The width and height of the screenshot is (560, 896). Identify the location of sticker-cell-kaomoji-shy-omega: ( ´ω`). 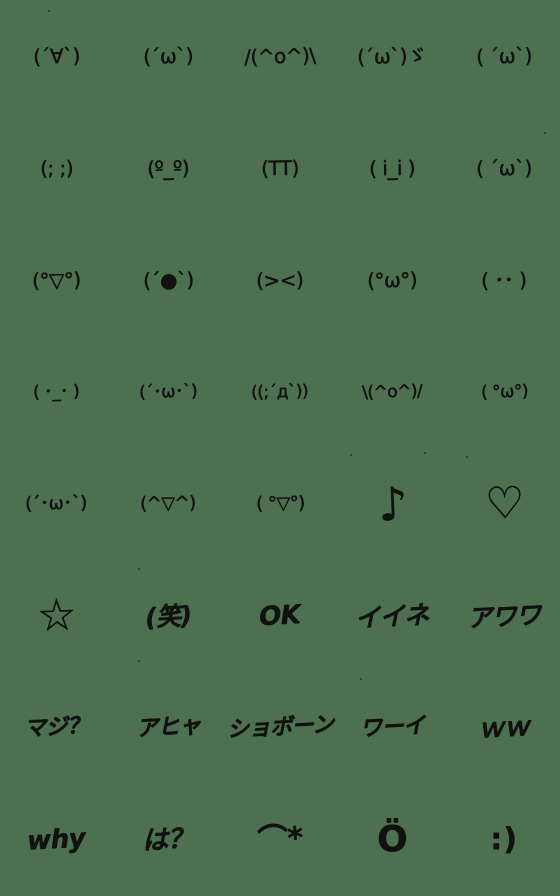
(504, 168).